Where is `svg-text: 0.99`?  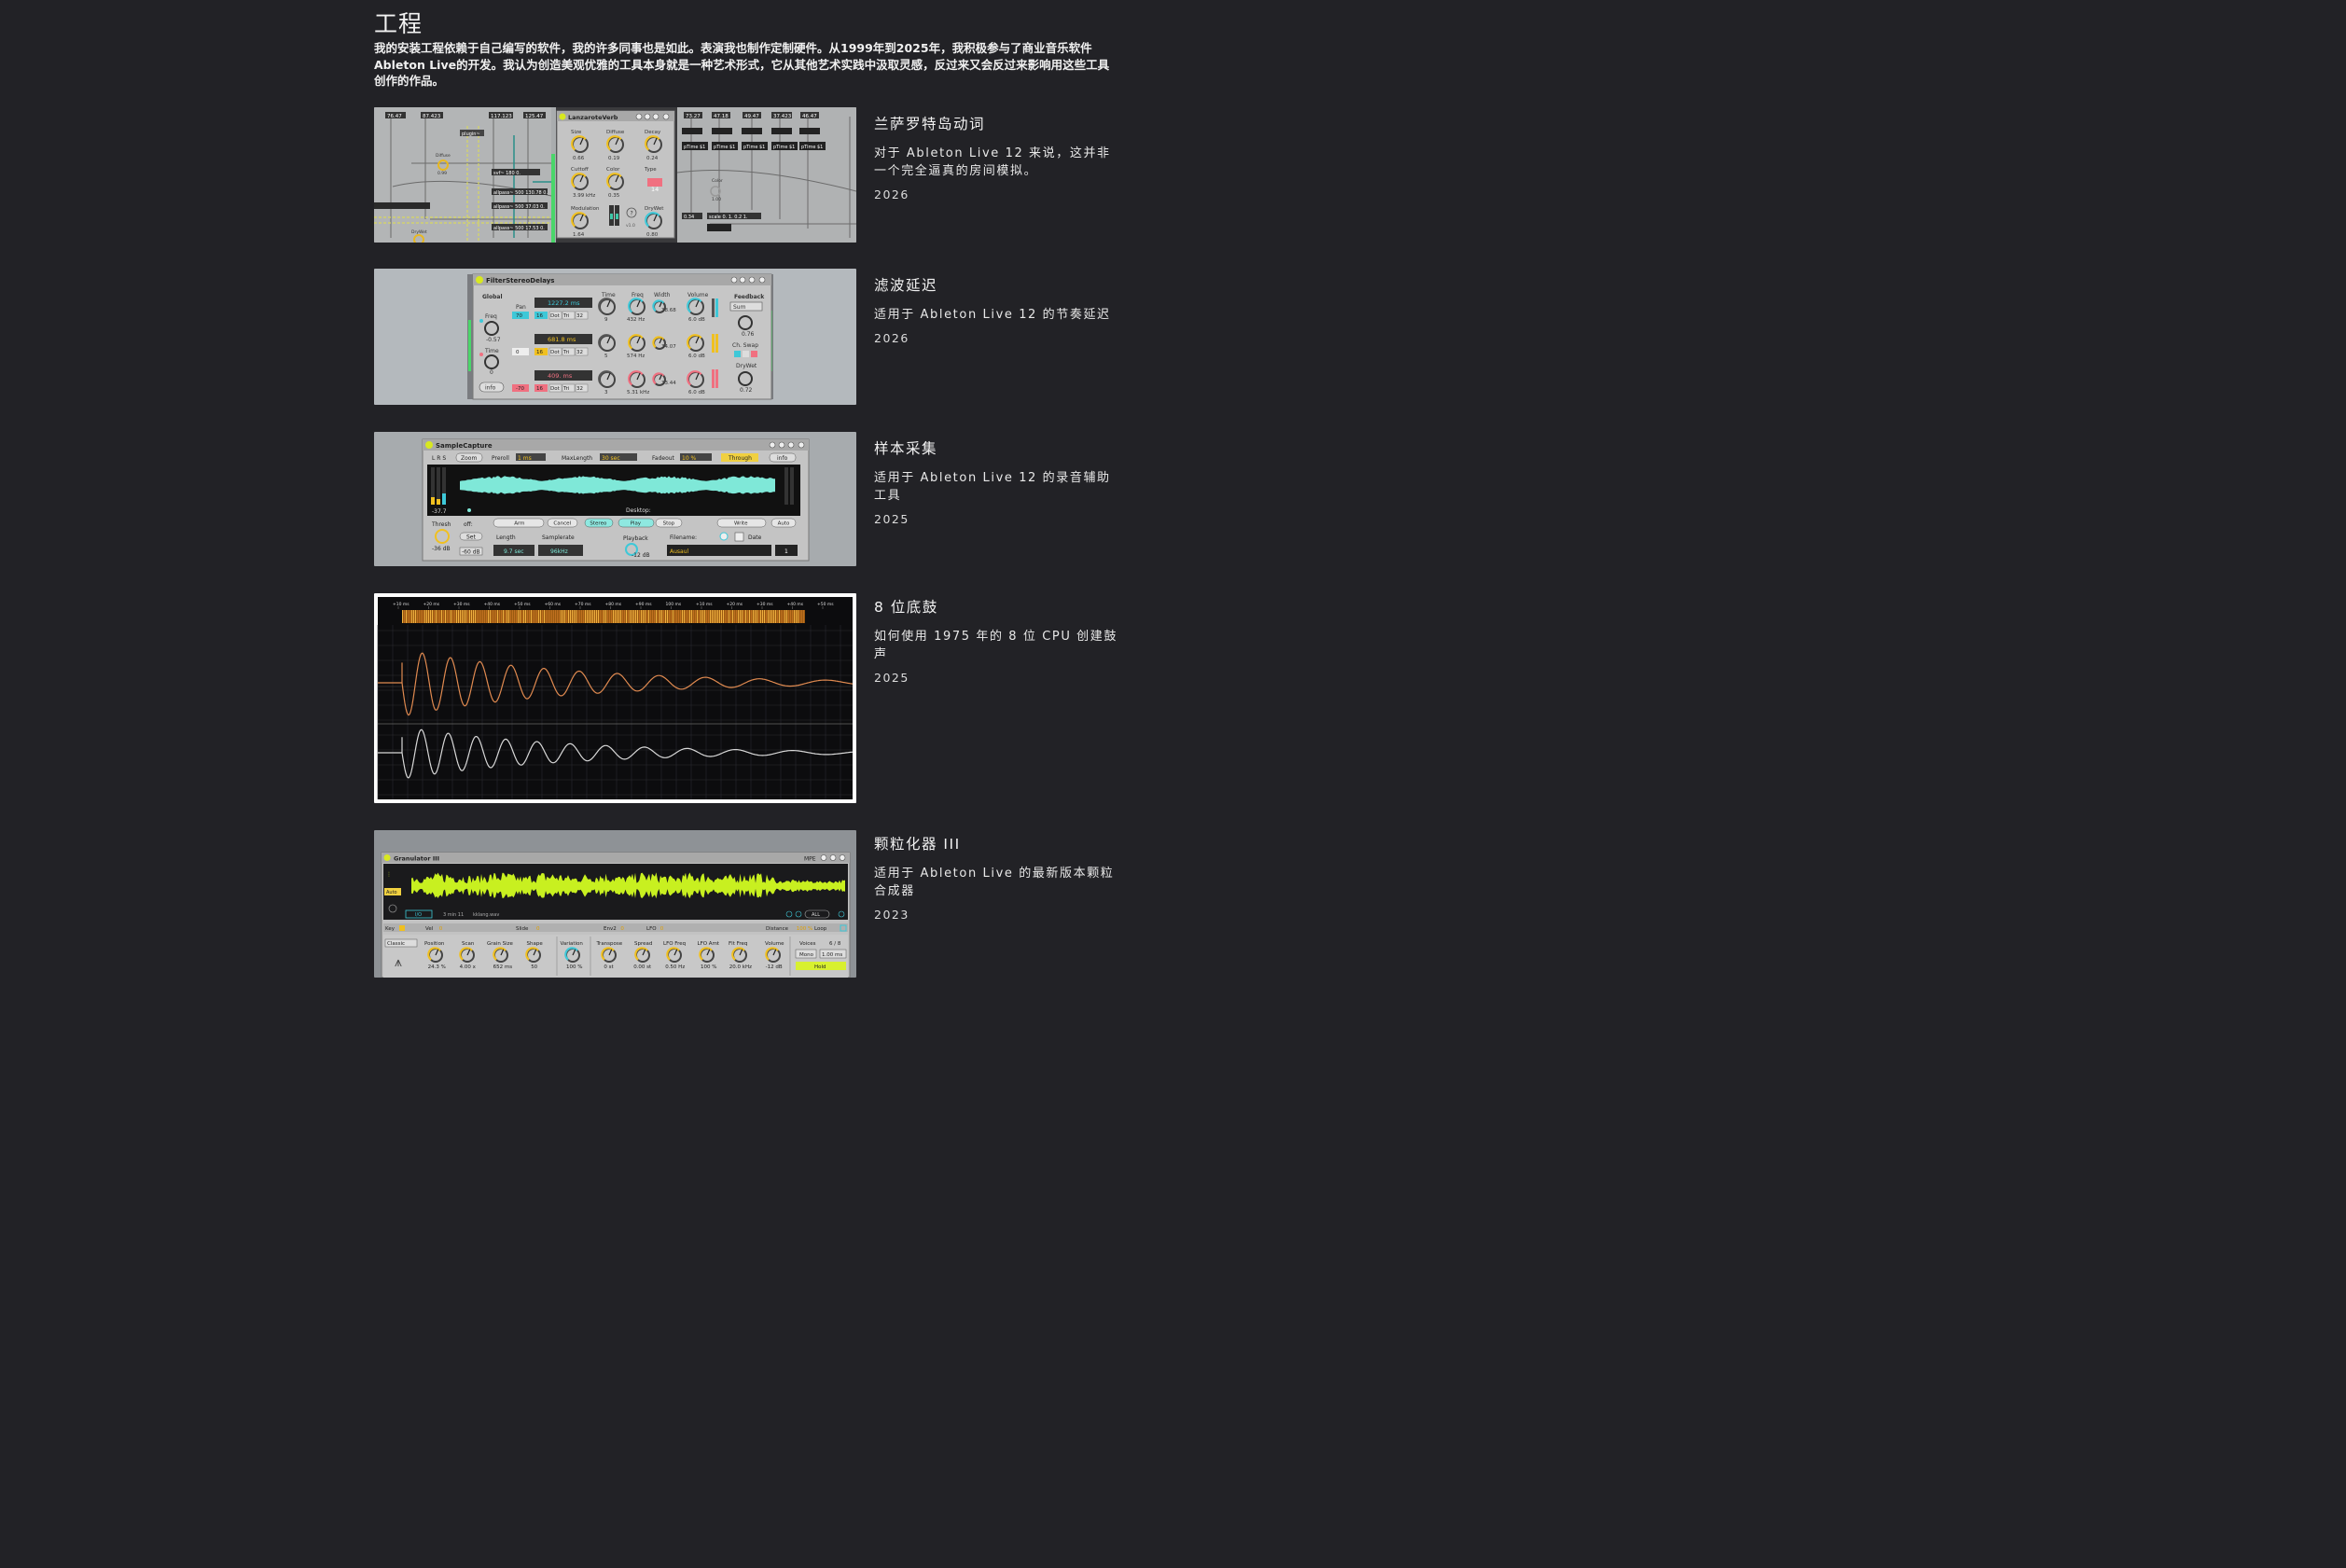 svg-text: 0.99 is located at coordinates (442, 173).